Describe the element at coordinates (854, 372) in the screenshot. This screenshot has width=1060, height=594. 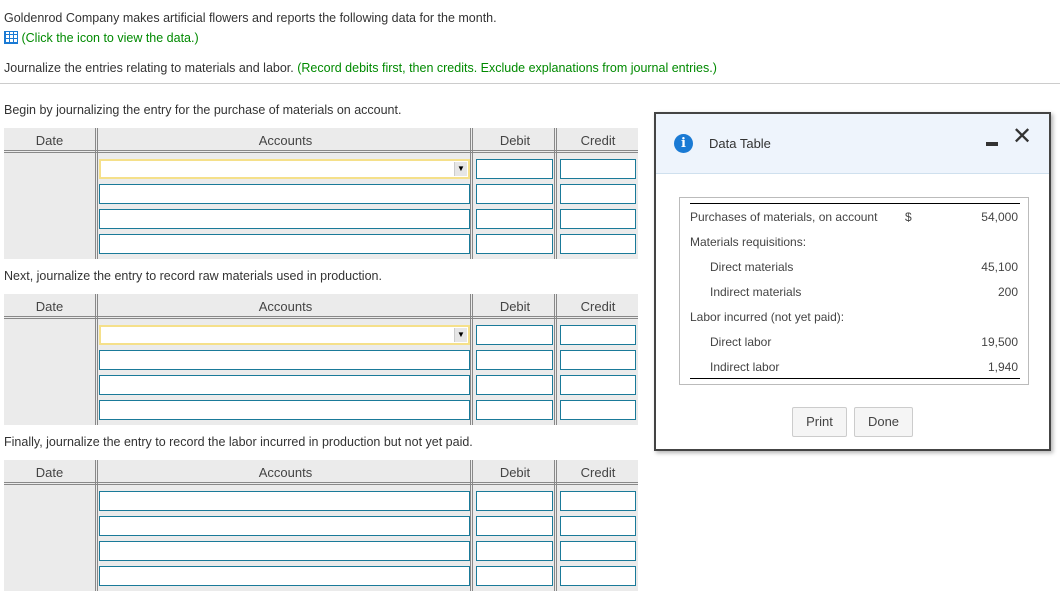
I see `data-row: Indirect labor 1,940` at that location.